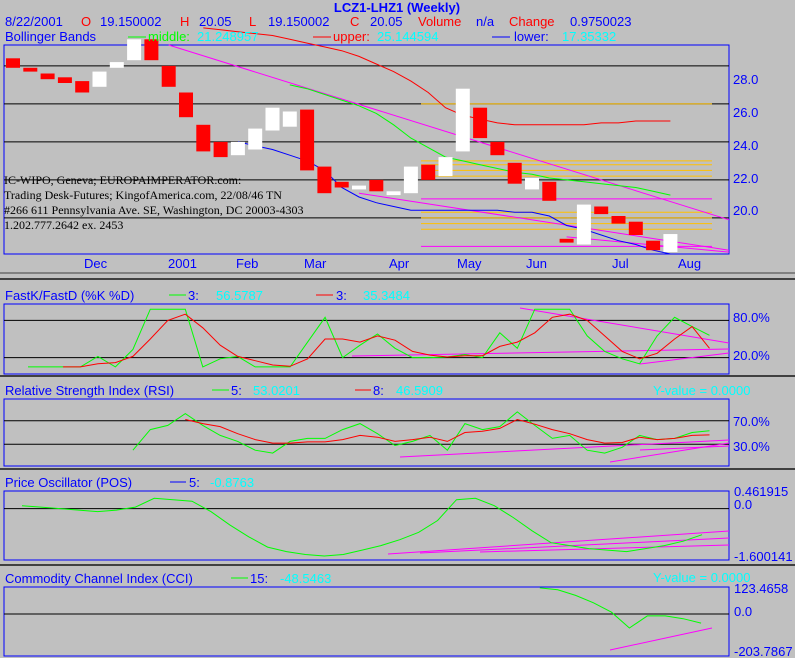 The width and height of the screenshot is (795, 658). Describe the element at coordinates (130, 21) in the screenshot. I see `open-value: 19.150002` at that location.